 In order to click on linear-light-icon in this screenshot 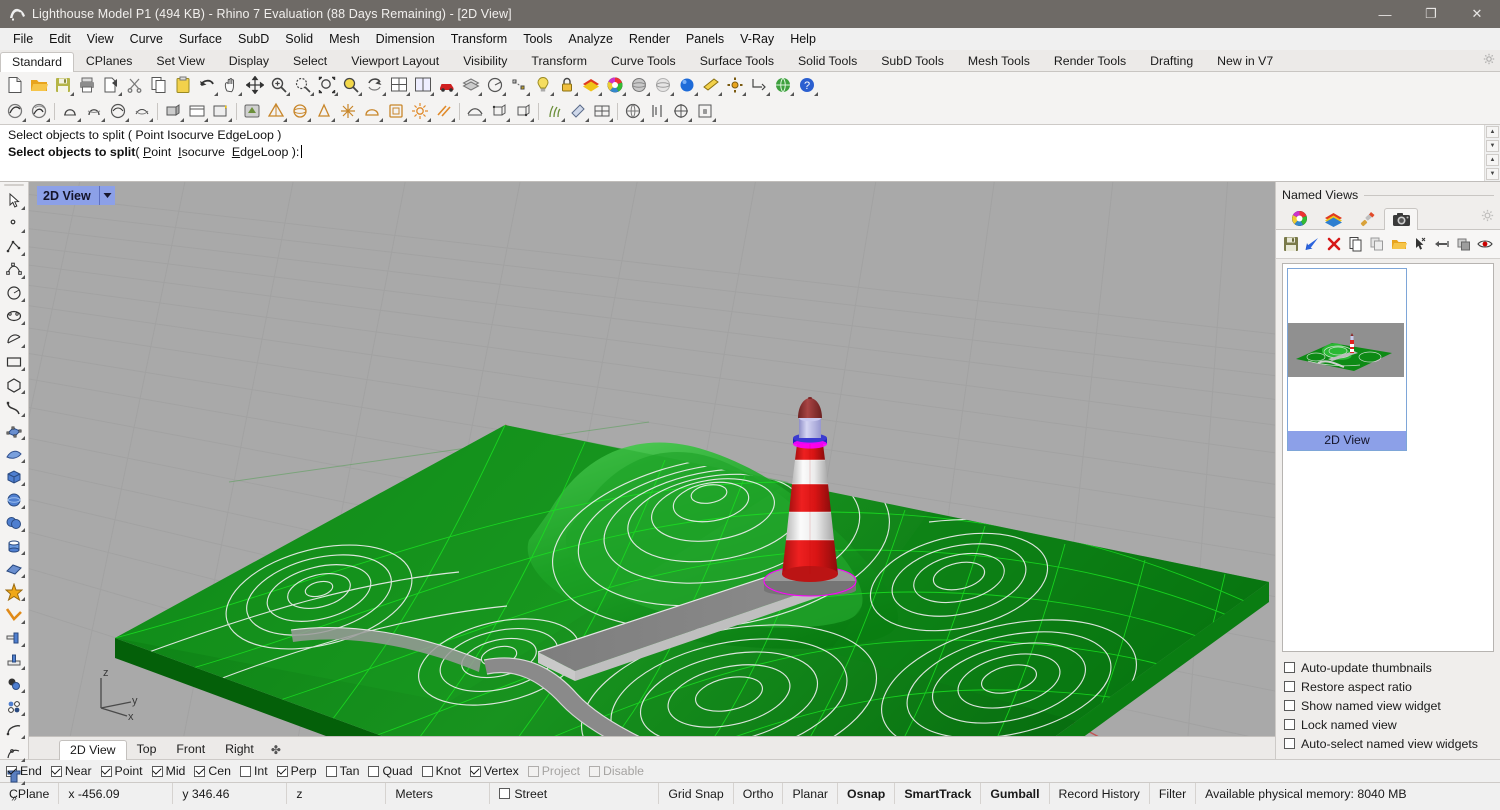, I will do `click(444, 111)`.